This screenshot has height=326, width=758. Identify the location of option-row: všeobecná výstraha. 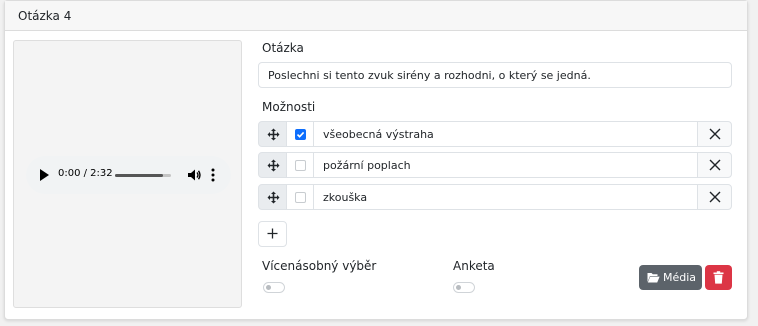
(495, 134).